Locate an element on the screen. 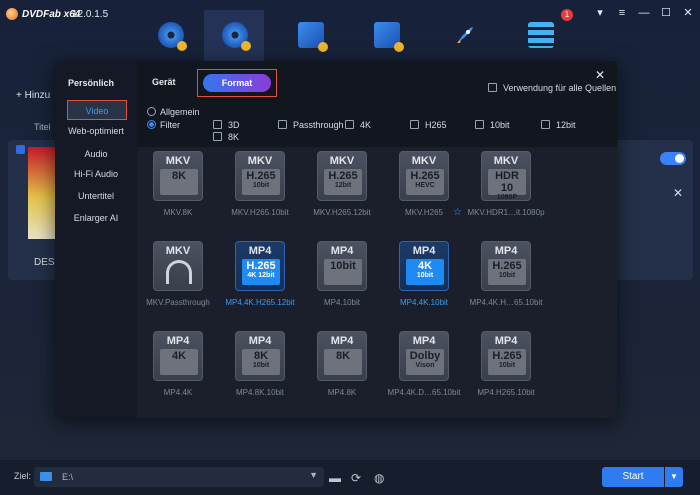 This screenshot has width=700, height=495. format-tile: MKV H.265 12bit MKV.H265.12bit is located at coordinates (342, 192).